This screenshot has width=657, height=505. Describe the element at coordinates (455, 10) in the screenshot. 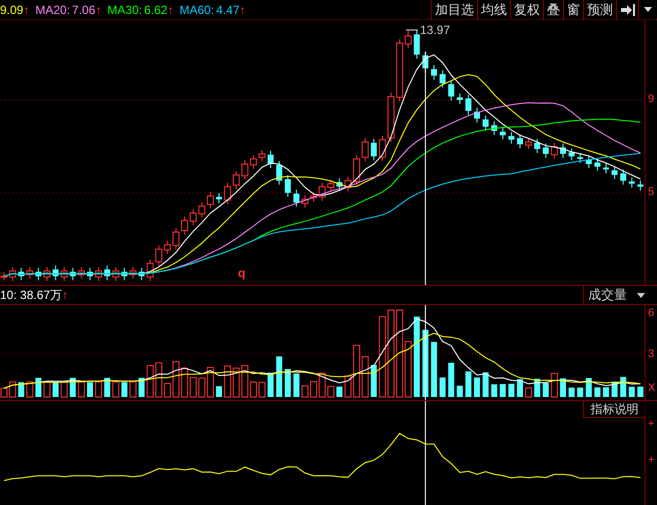

I see `toolbar-button: 加目选` at that location.